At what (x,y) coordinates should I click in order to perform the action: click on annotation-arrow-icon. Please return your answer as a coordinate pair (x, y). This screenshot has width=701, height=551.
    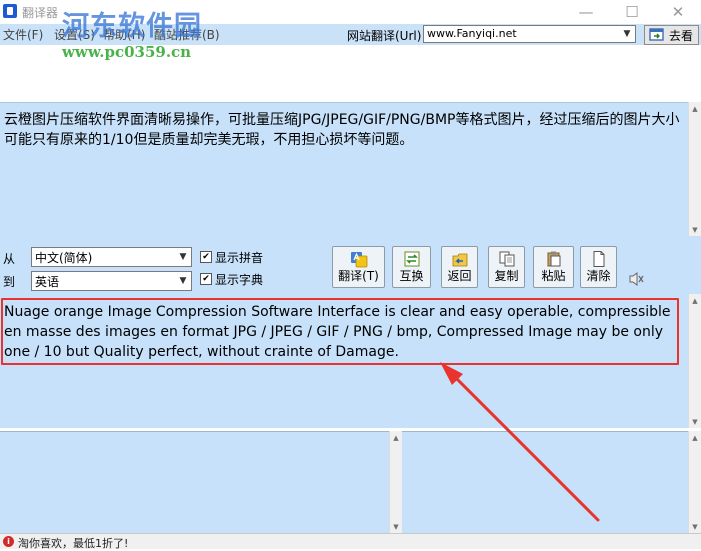
    Looking at the image, I should click on (520, 442).